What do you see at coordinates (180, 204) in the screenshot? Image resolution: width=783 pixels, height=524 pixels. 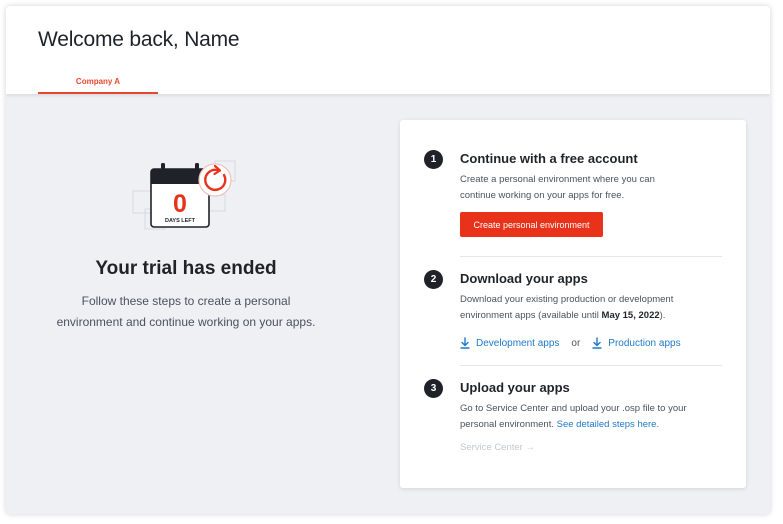 I see `days-left-value: 0` at bounding box center [180, 204].